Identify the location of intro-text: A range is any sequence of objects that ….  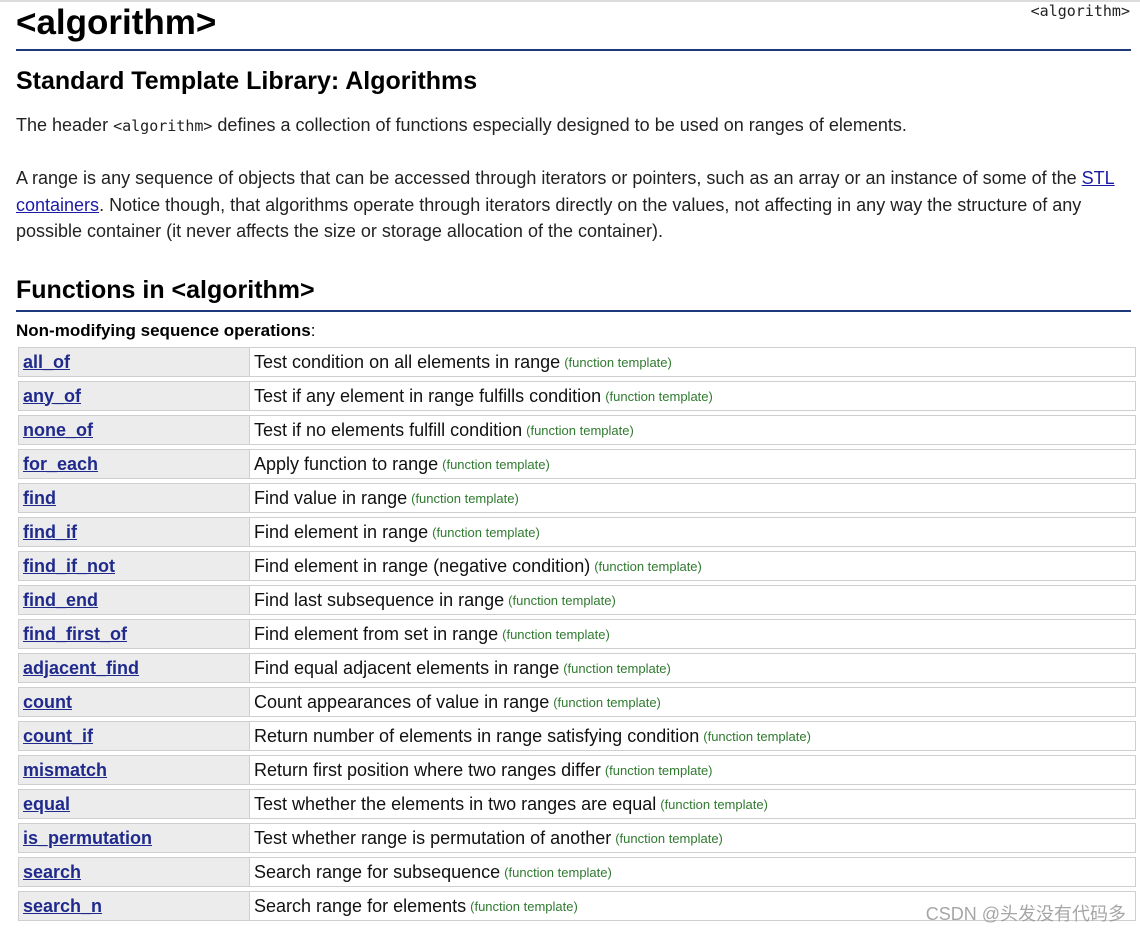
(549, 178).